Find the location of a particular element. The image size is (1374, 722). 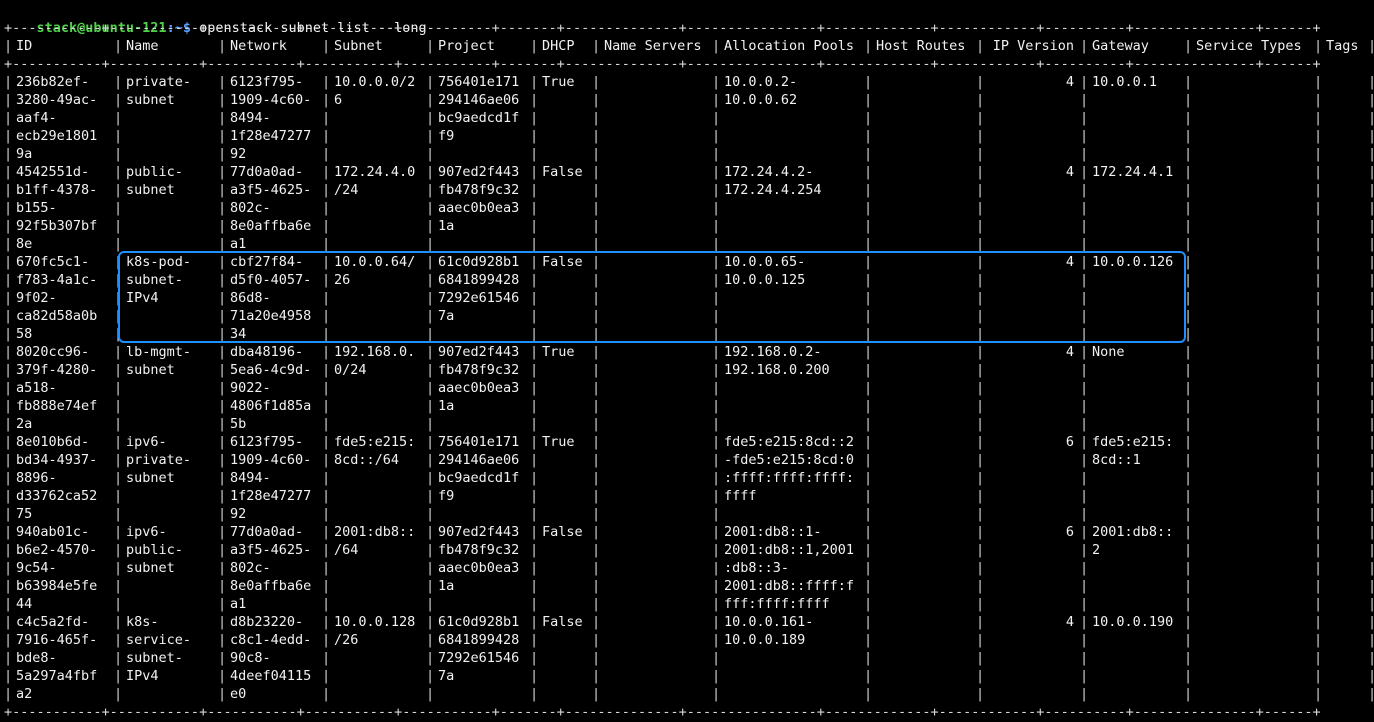

cell-name: IPv4 is located at coordinates (142, 676).